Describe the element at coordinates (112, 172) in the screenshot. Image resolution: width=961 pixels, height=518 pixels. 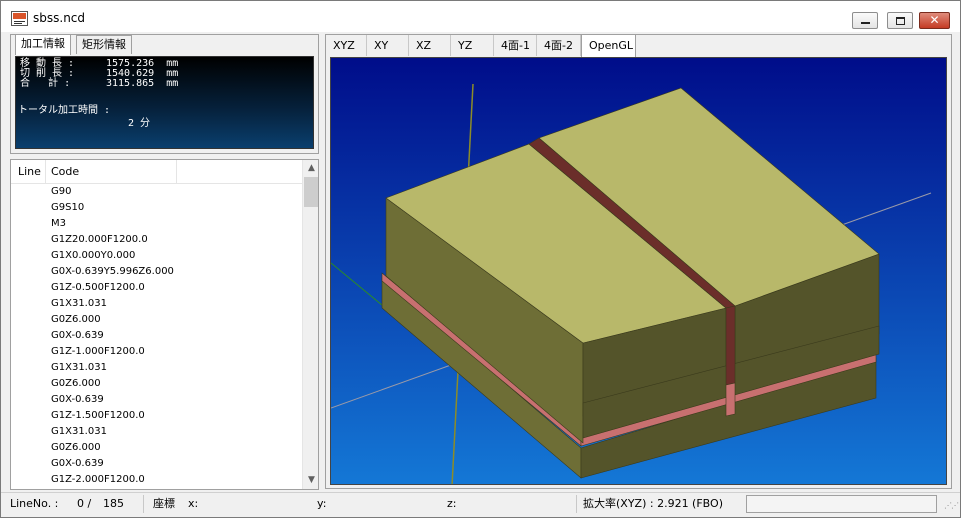
I see `column-header-code: Code` at that location.